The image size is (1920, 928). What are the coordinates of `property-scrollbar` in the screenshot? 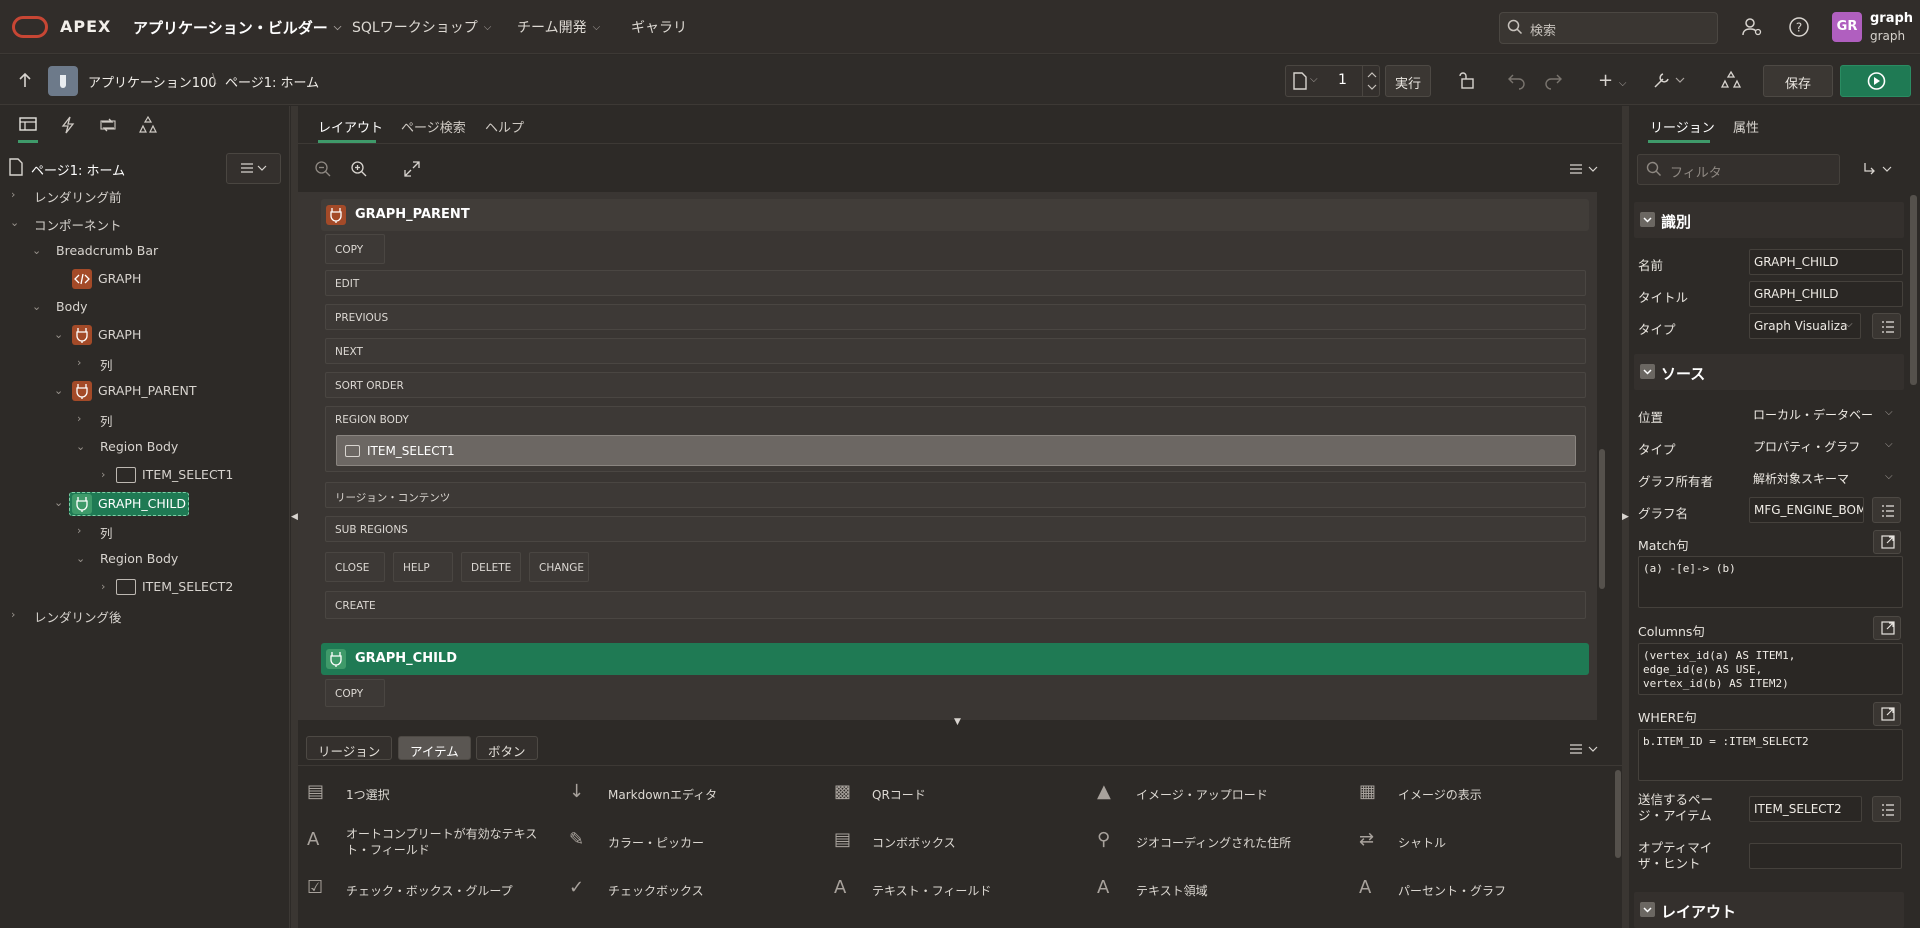 It's located at (1913, 290).